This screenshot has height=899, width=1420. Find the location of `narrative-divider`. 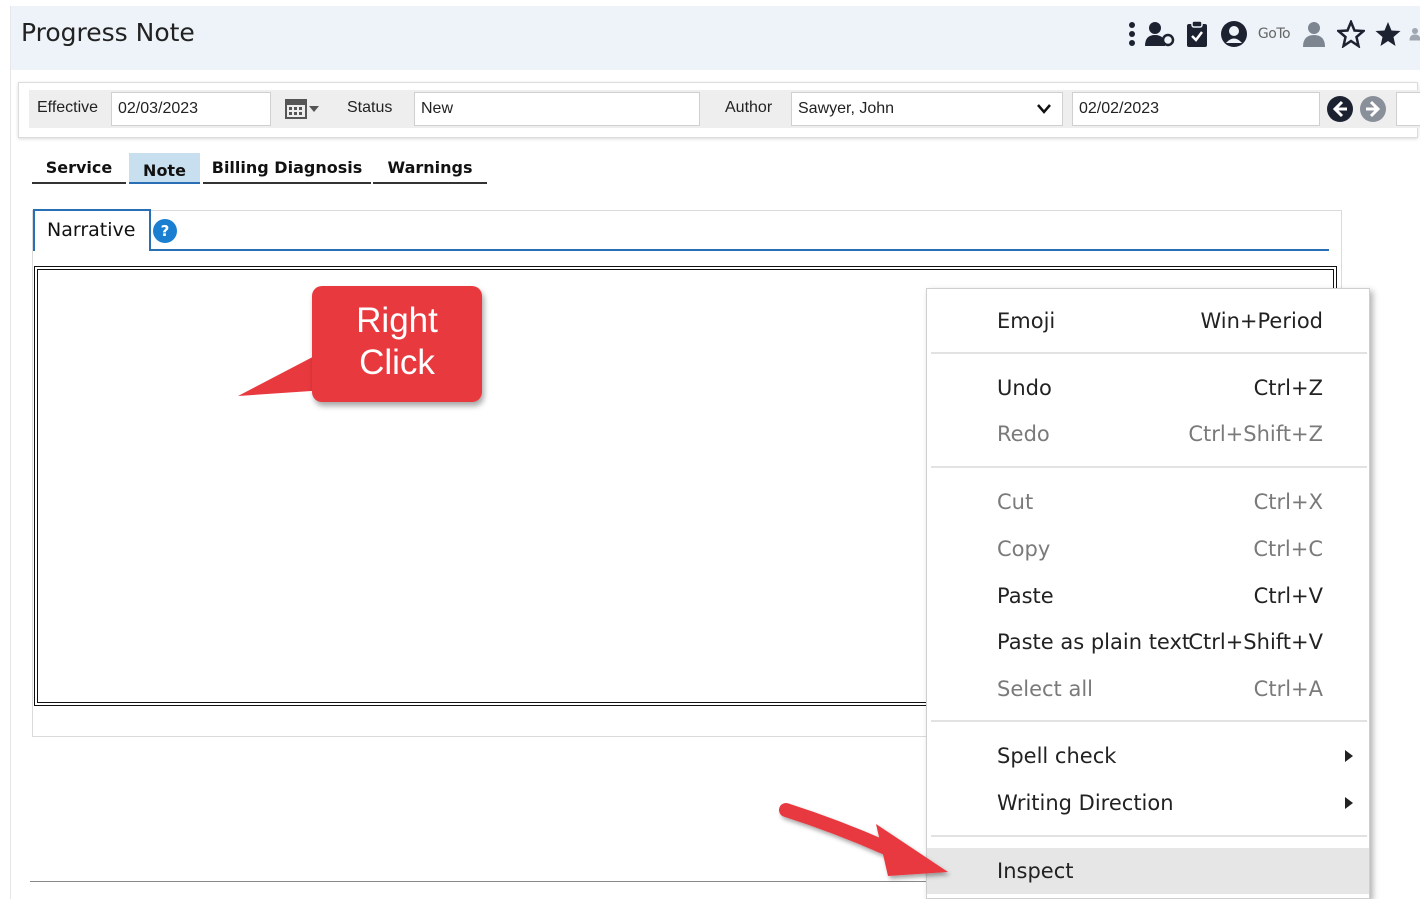

narrative-divider is located at coordinates (740, 250).